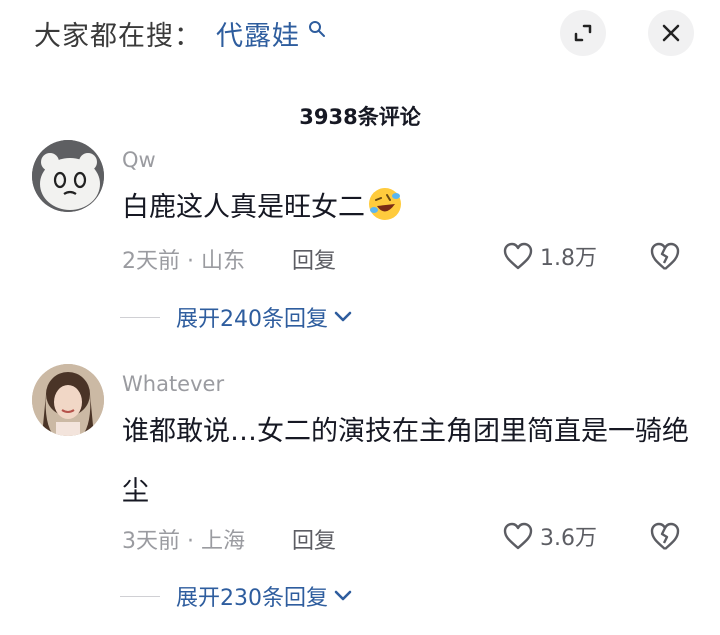 Image resolution: width=720 pixels, height=635 pixels. Describe the element at coordinates (173, 384) in the screenshot. I see `comment-username: Whatever` at that location.